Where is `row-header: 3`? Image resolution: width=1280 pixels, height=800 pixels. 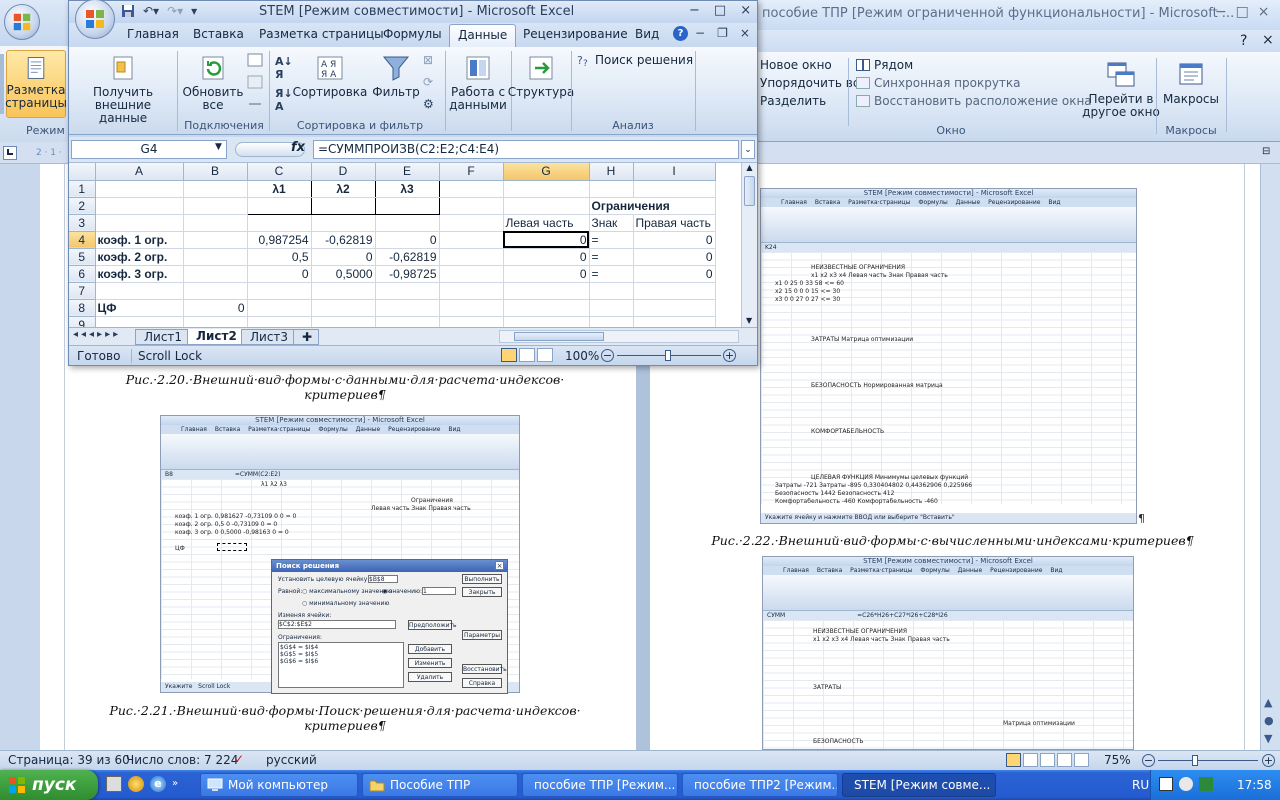
row-header: 3 is located at coordinates (82, 223).